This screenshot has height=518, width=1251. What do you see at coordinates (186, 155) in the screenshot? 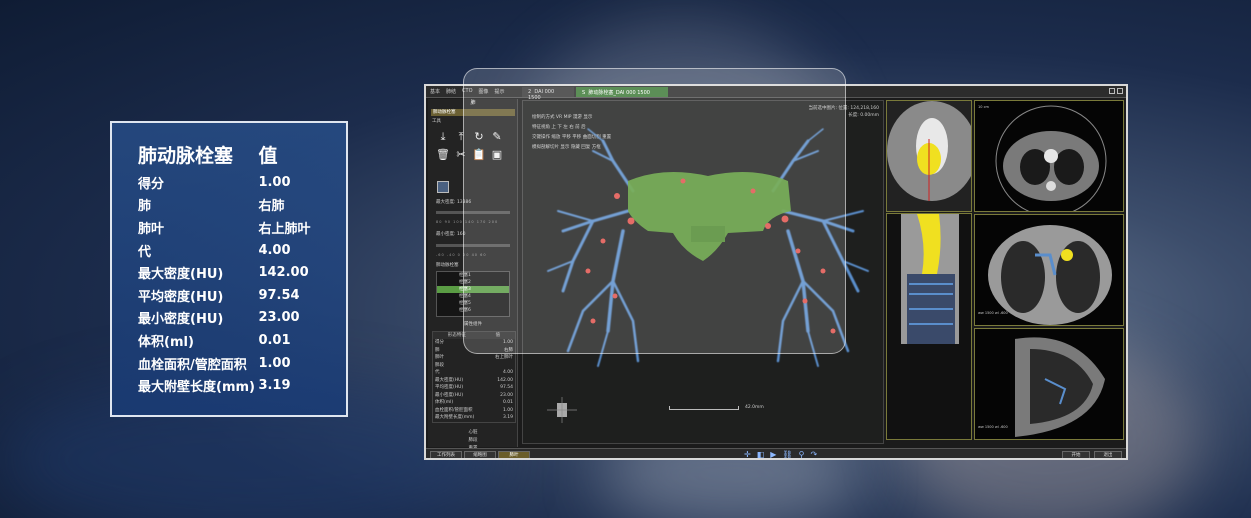
I see `info-header-label: 肺动脉栓塞` at bounding box center [186, 155].